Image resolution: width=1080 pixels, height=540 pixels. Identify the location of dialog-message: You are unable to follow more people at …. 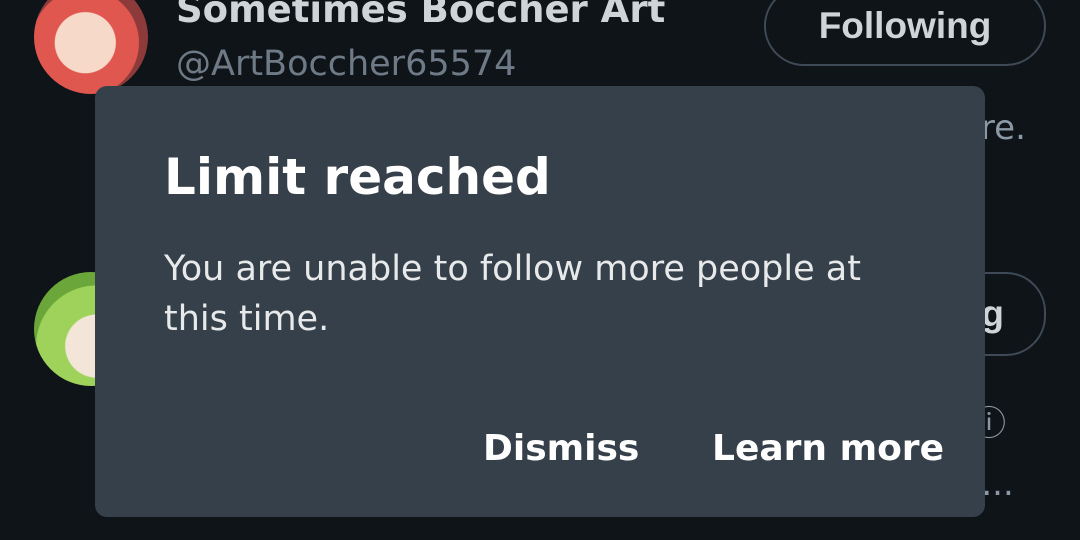
(512, 294).